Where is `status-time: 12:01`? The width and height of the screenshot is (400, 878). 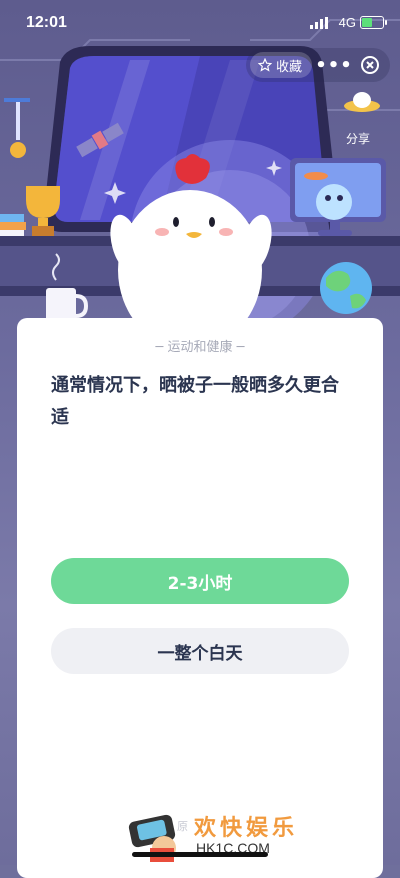
status-time: 12:01 is located at coordinates (46, 22).